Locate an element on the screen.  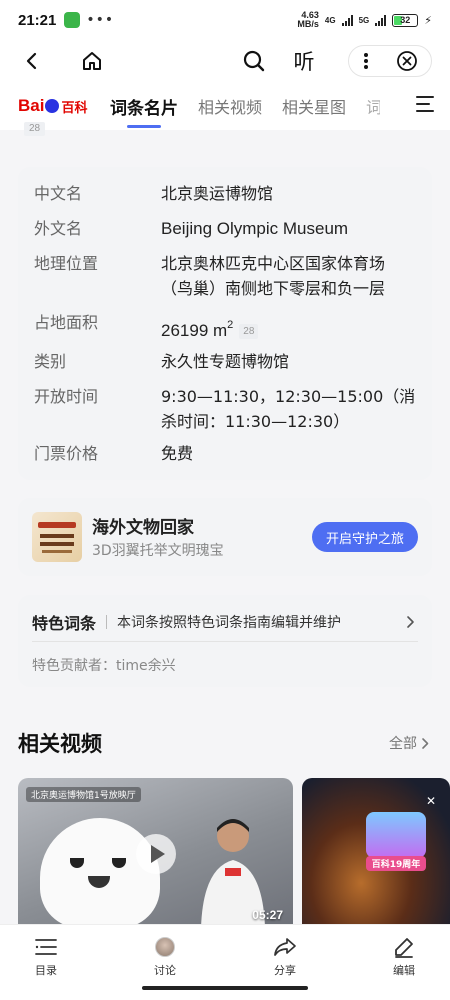
tab-more: 词 is located at coordinates (373, 106).